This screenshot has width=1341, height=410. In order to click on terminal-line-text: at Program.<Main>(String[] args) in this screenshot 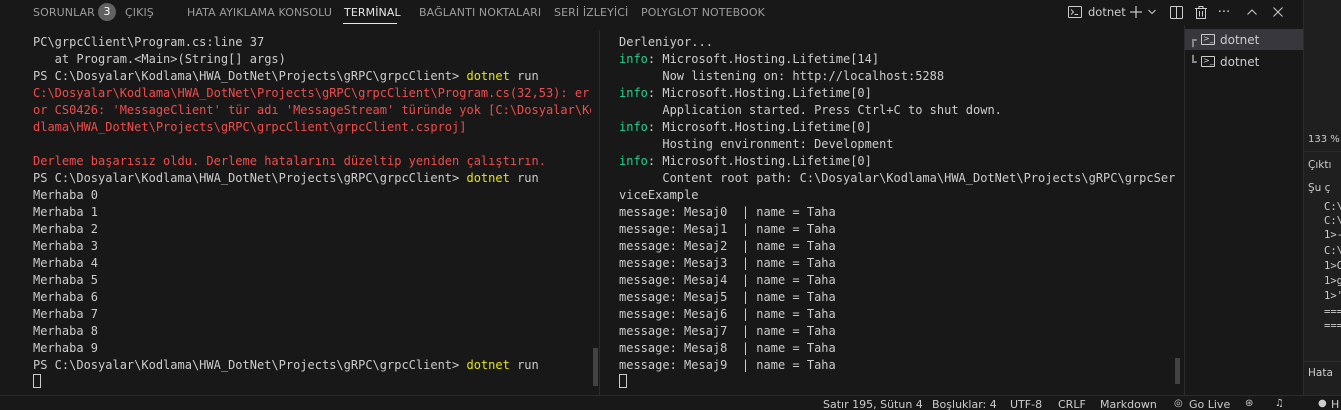, I will do `click(159, 59)`.